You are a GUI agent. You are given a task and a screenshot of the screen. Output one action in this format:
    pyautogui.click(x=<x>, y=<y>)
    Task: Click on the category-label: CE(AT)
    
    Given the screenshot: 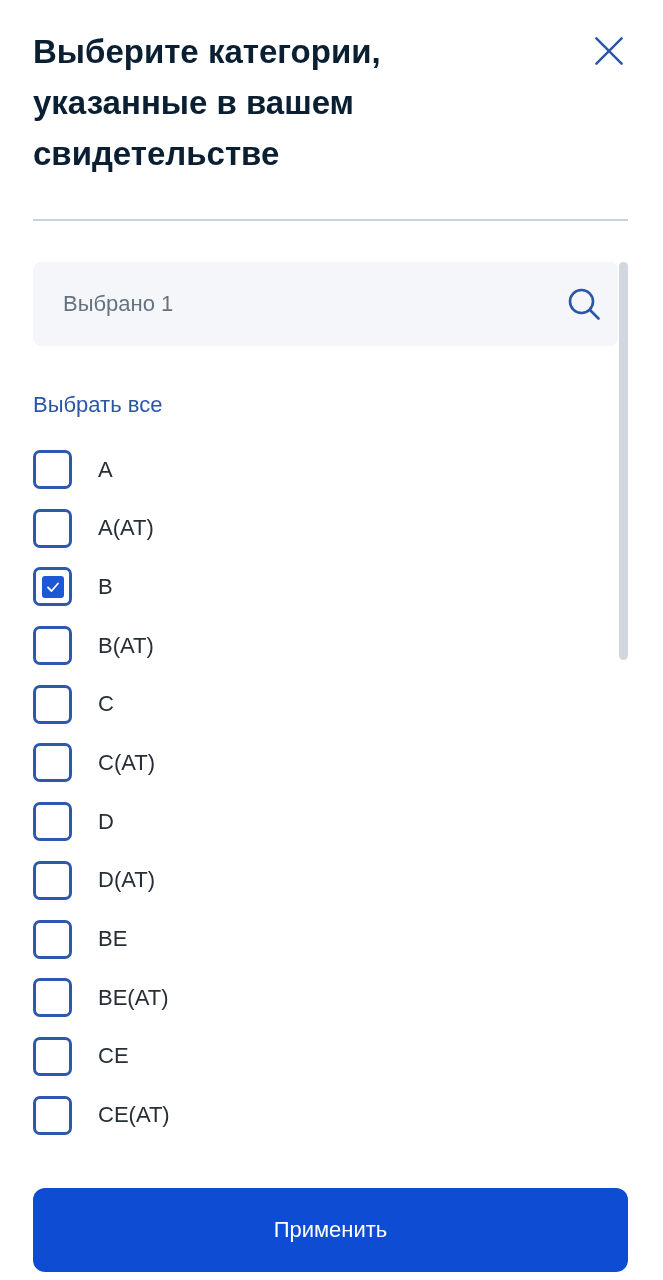 What is the action you would take?
    pyautogui.click(x=134, y=1115)
    